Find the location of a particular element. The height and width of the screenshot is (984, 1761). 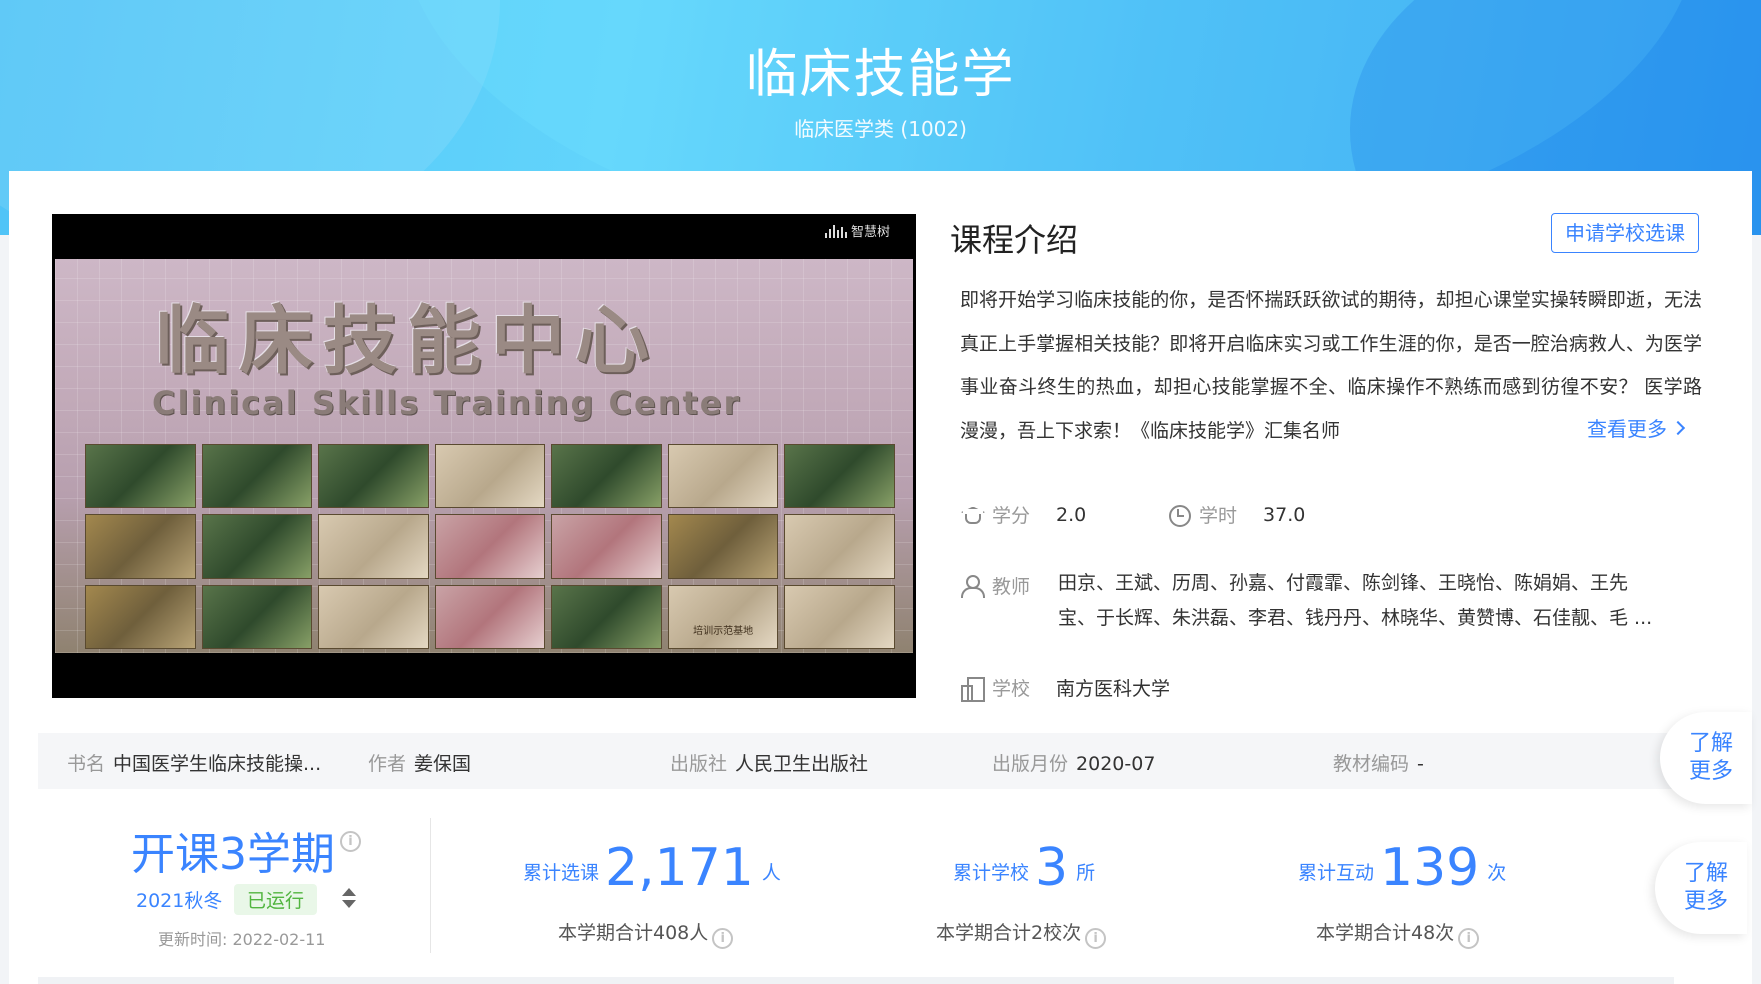

hours-value: 37.0 is located at coordinates (1284, 514).